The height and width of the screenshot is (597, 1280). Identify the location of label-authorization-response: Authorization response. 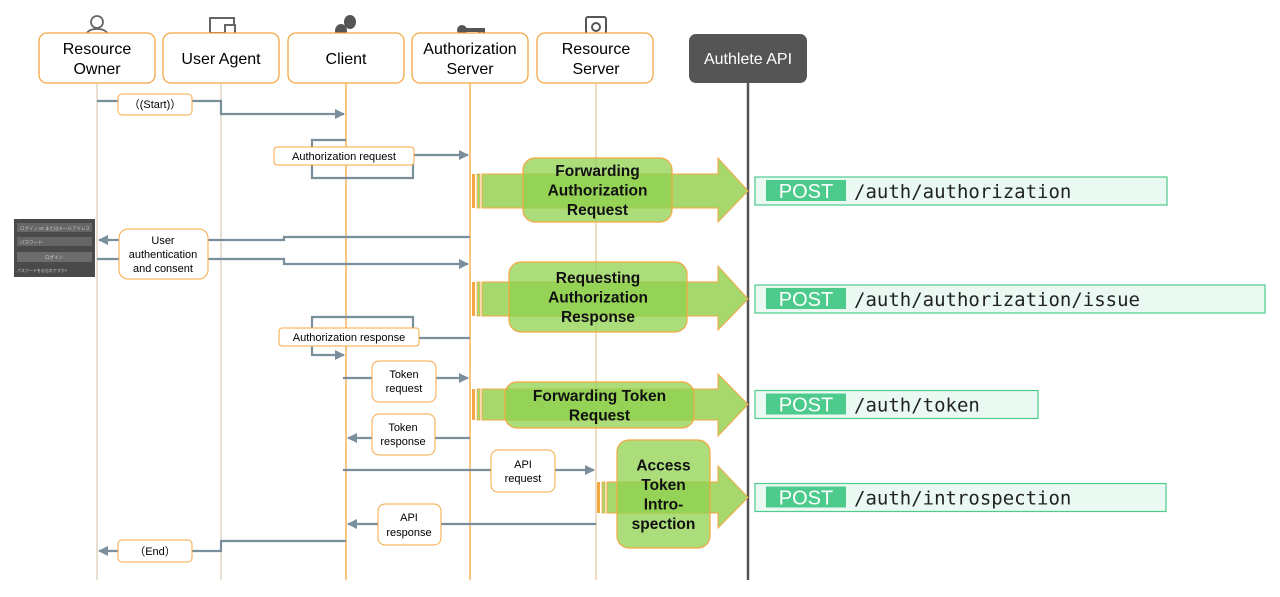
(349, 337).